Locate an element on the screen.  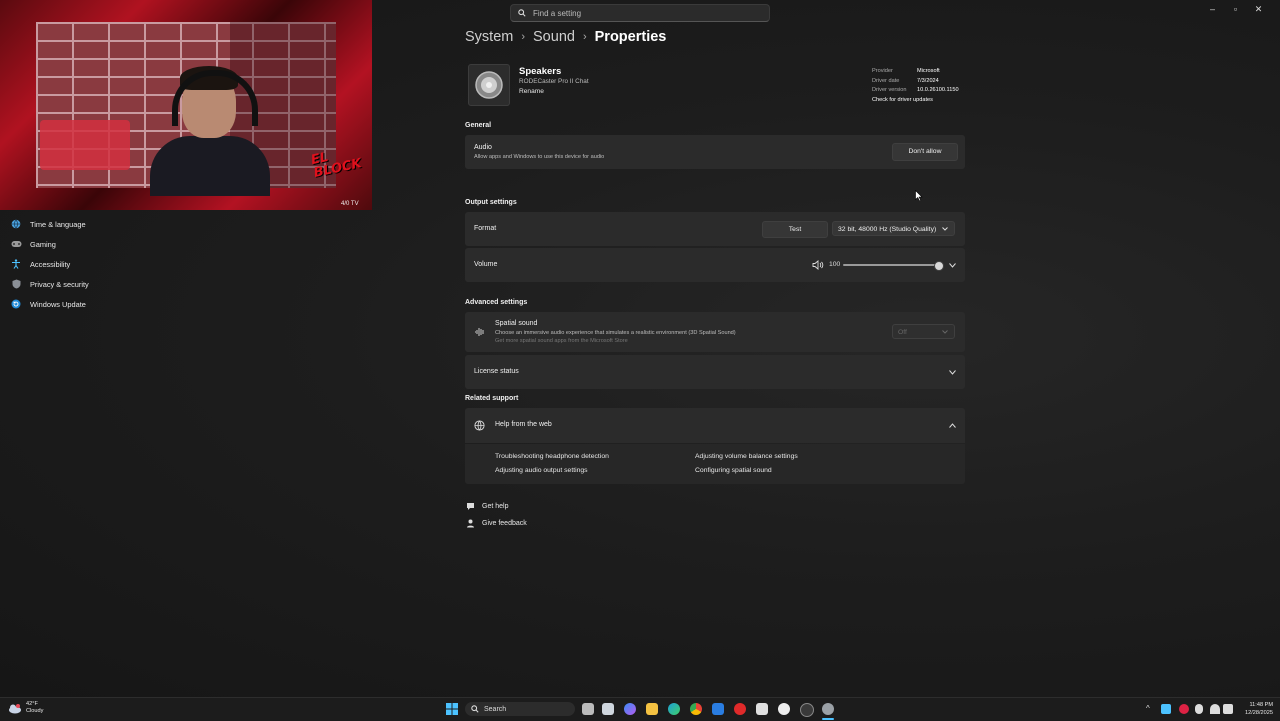
store-icon is located at coordinates (608, 709).